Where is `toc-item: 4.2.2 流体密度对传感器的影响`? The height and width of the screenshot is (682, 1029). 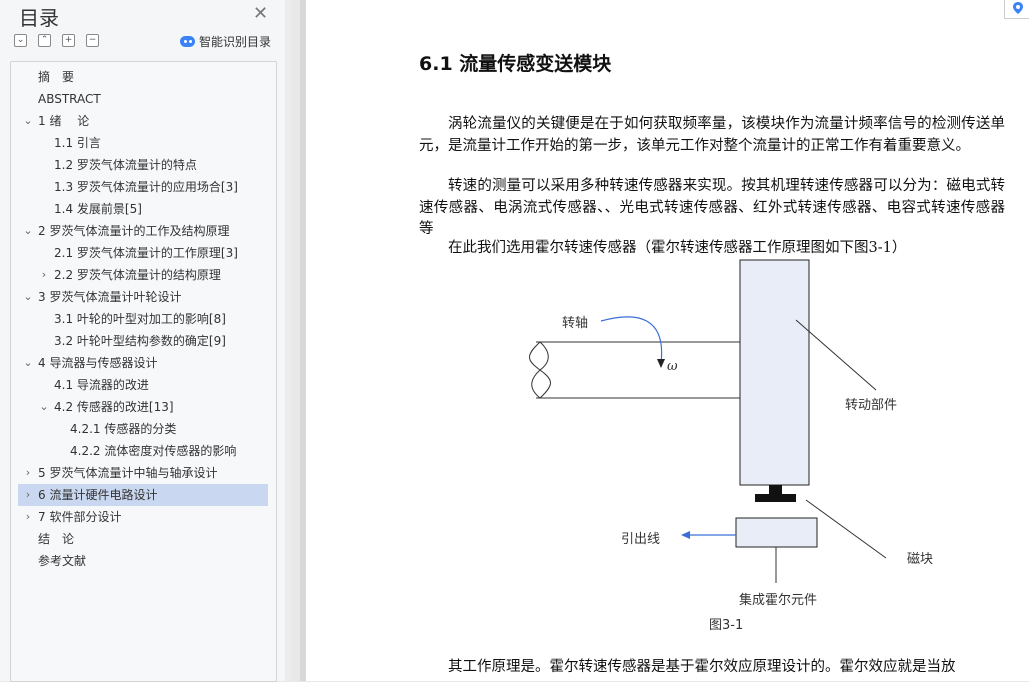
toc-item: 4.2.2 流体密度对传感器的影响 is located at coordinates (143, 451).